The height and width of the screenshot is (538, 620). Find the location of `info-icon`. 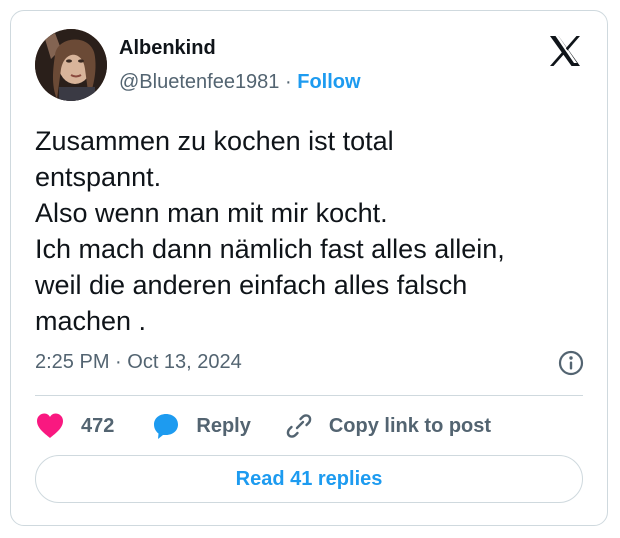

info-icon is located at coordinates (571, 363).